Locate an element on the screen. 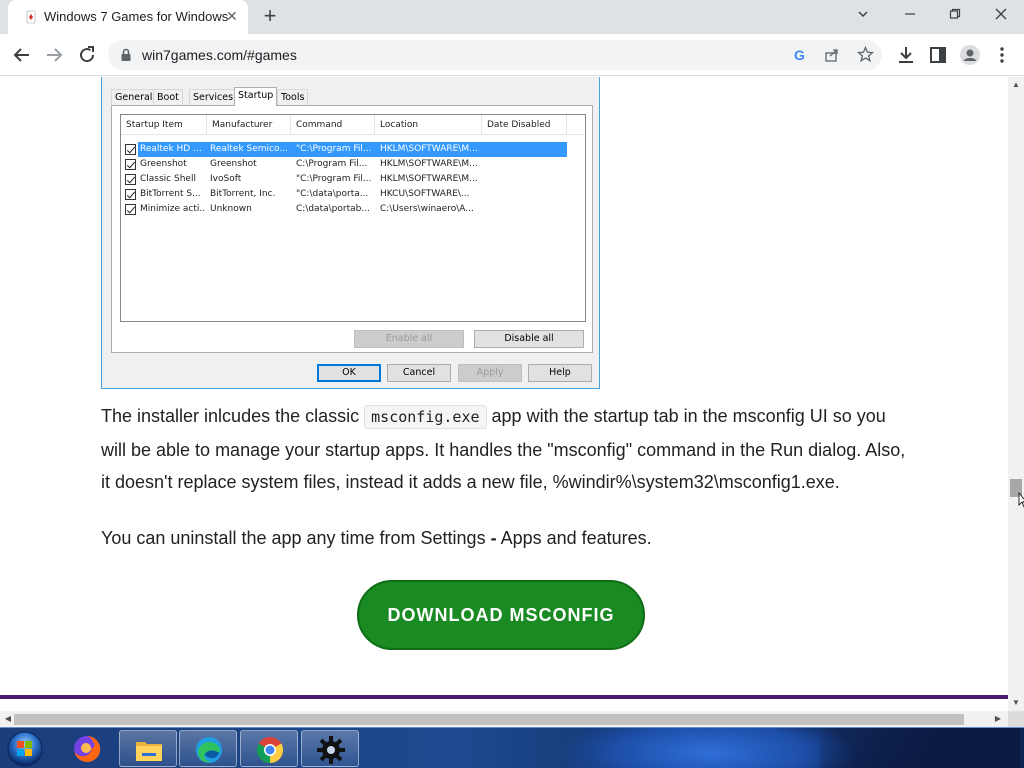 This screenshot has height=768, width=1024. reload-icon is located at coordinates (87, 55).